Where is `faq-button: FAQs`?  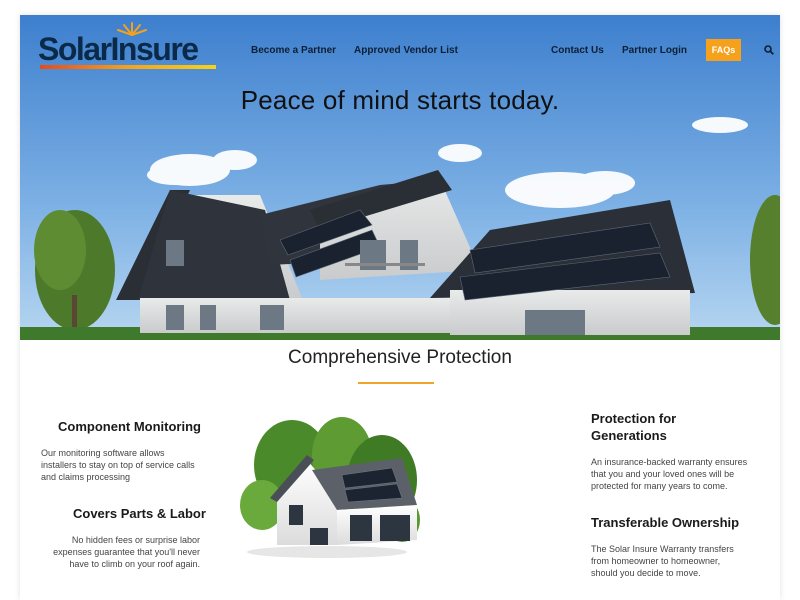
faq-button: FAQs is located at coordinates (723, 50).